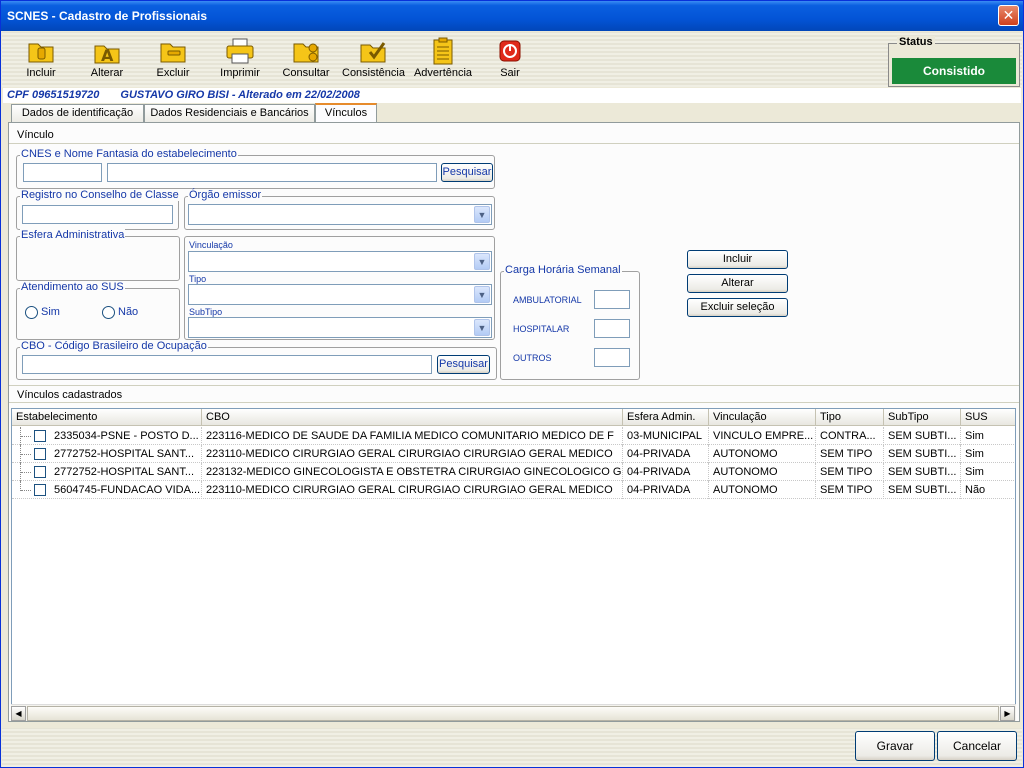  Describe the element at coordinates (373, 60) in the screenshot. I see `consistencia-button: Consistência` at that location.